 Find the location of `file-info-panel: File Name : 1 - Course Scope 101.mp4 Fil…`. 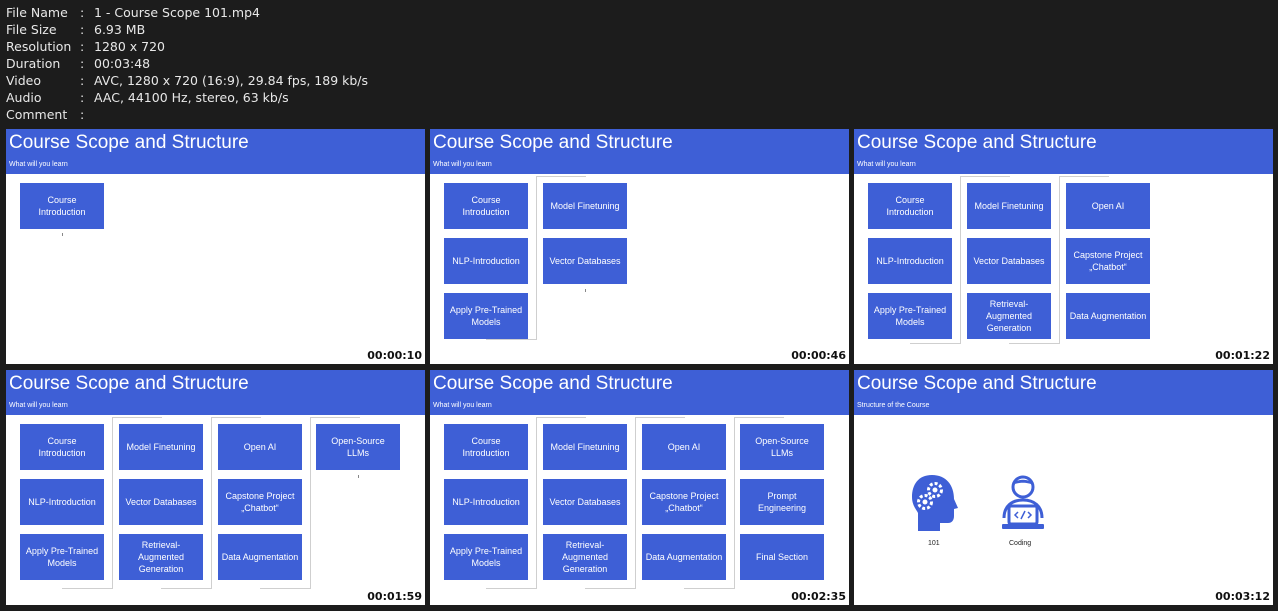

file-info-panel: File Name : 1 - Course Scope 101.mp4 Fil… is located at coordinates (187, 63).